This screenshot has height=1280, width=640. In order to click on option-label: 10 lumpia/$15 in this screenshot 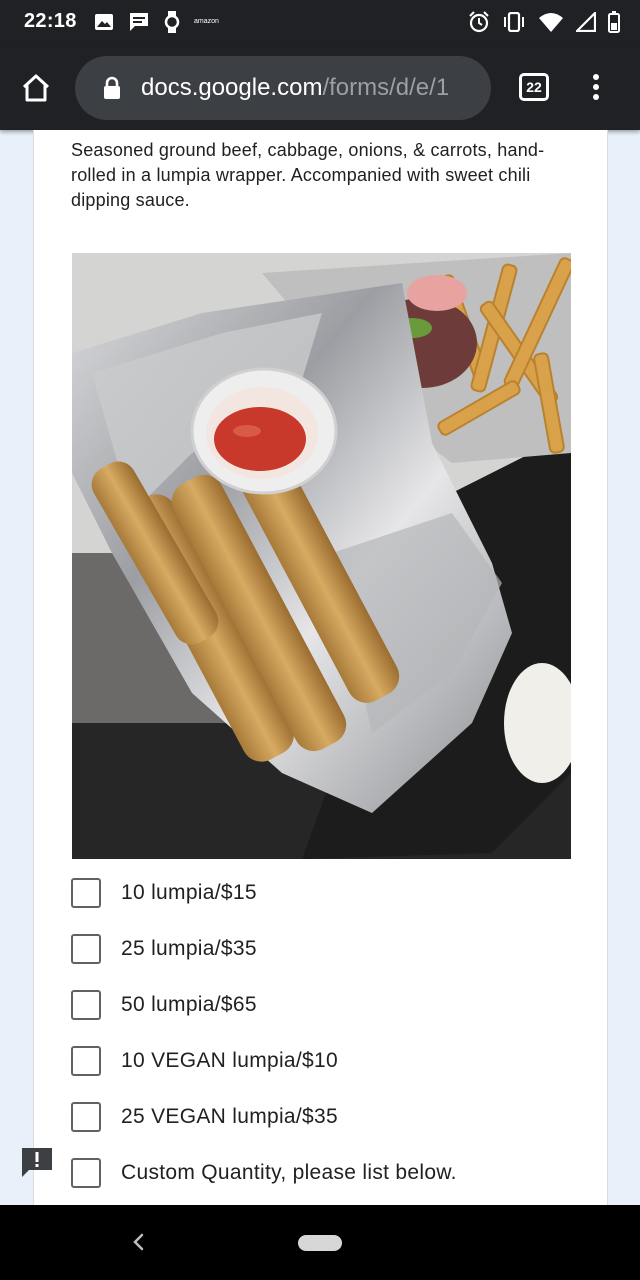, I will do `click(189, 892)`.